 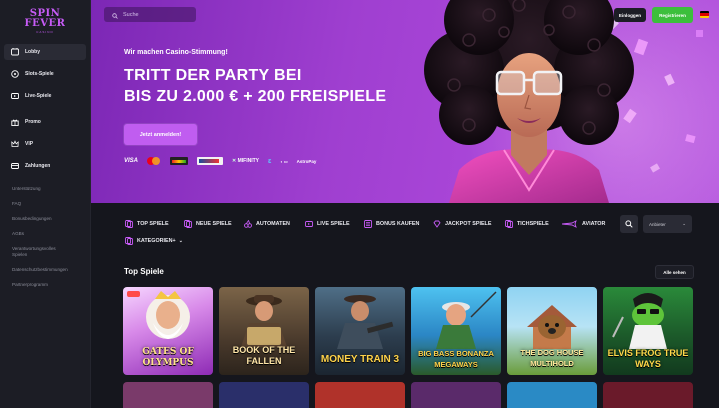 I want to click on tab-top-games: TOP SPIELE, so click(x=147, y=224).